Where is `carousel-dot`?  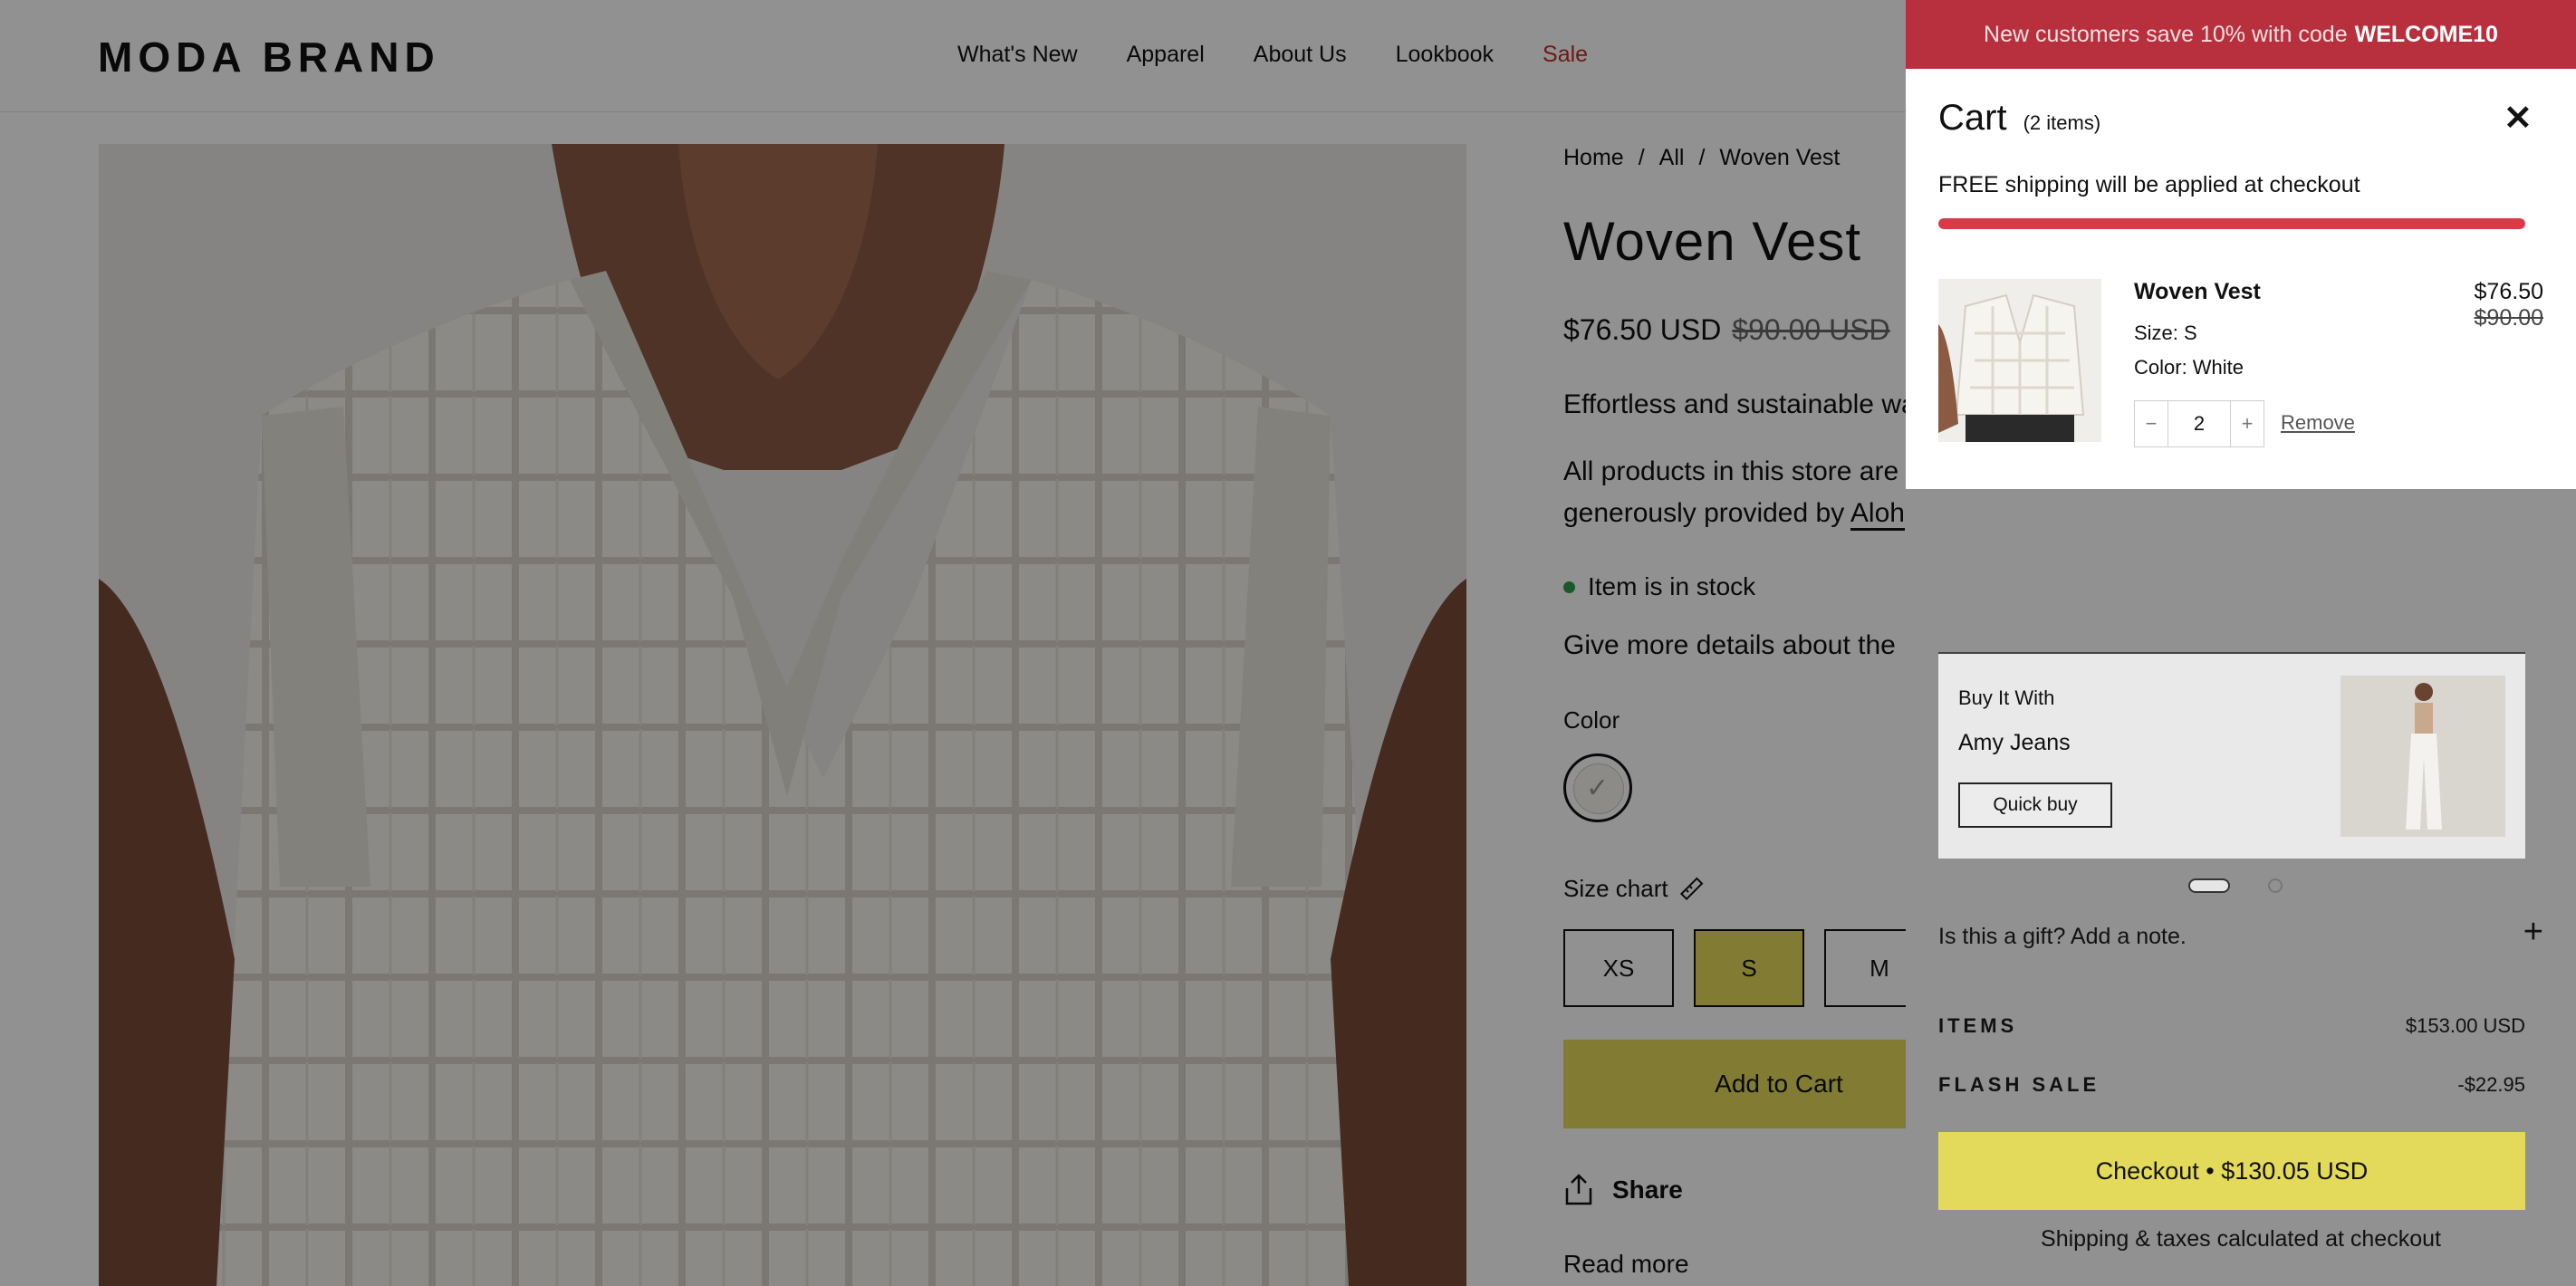 carousel-dot is located at coordinates (2275, 886).